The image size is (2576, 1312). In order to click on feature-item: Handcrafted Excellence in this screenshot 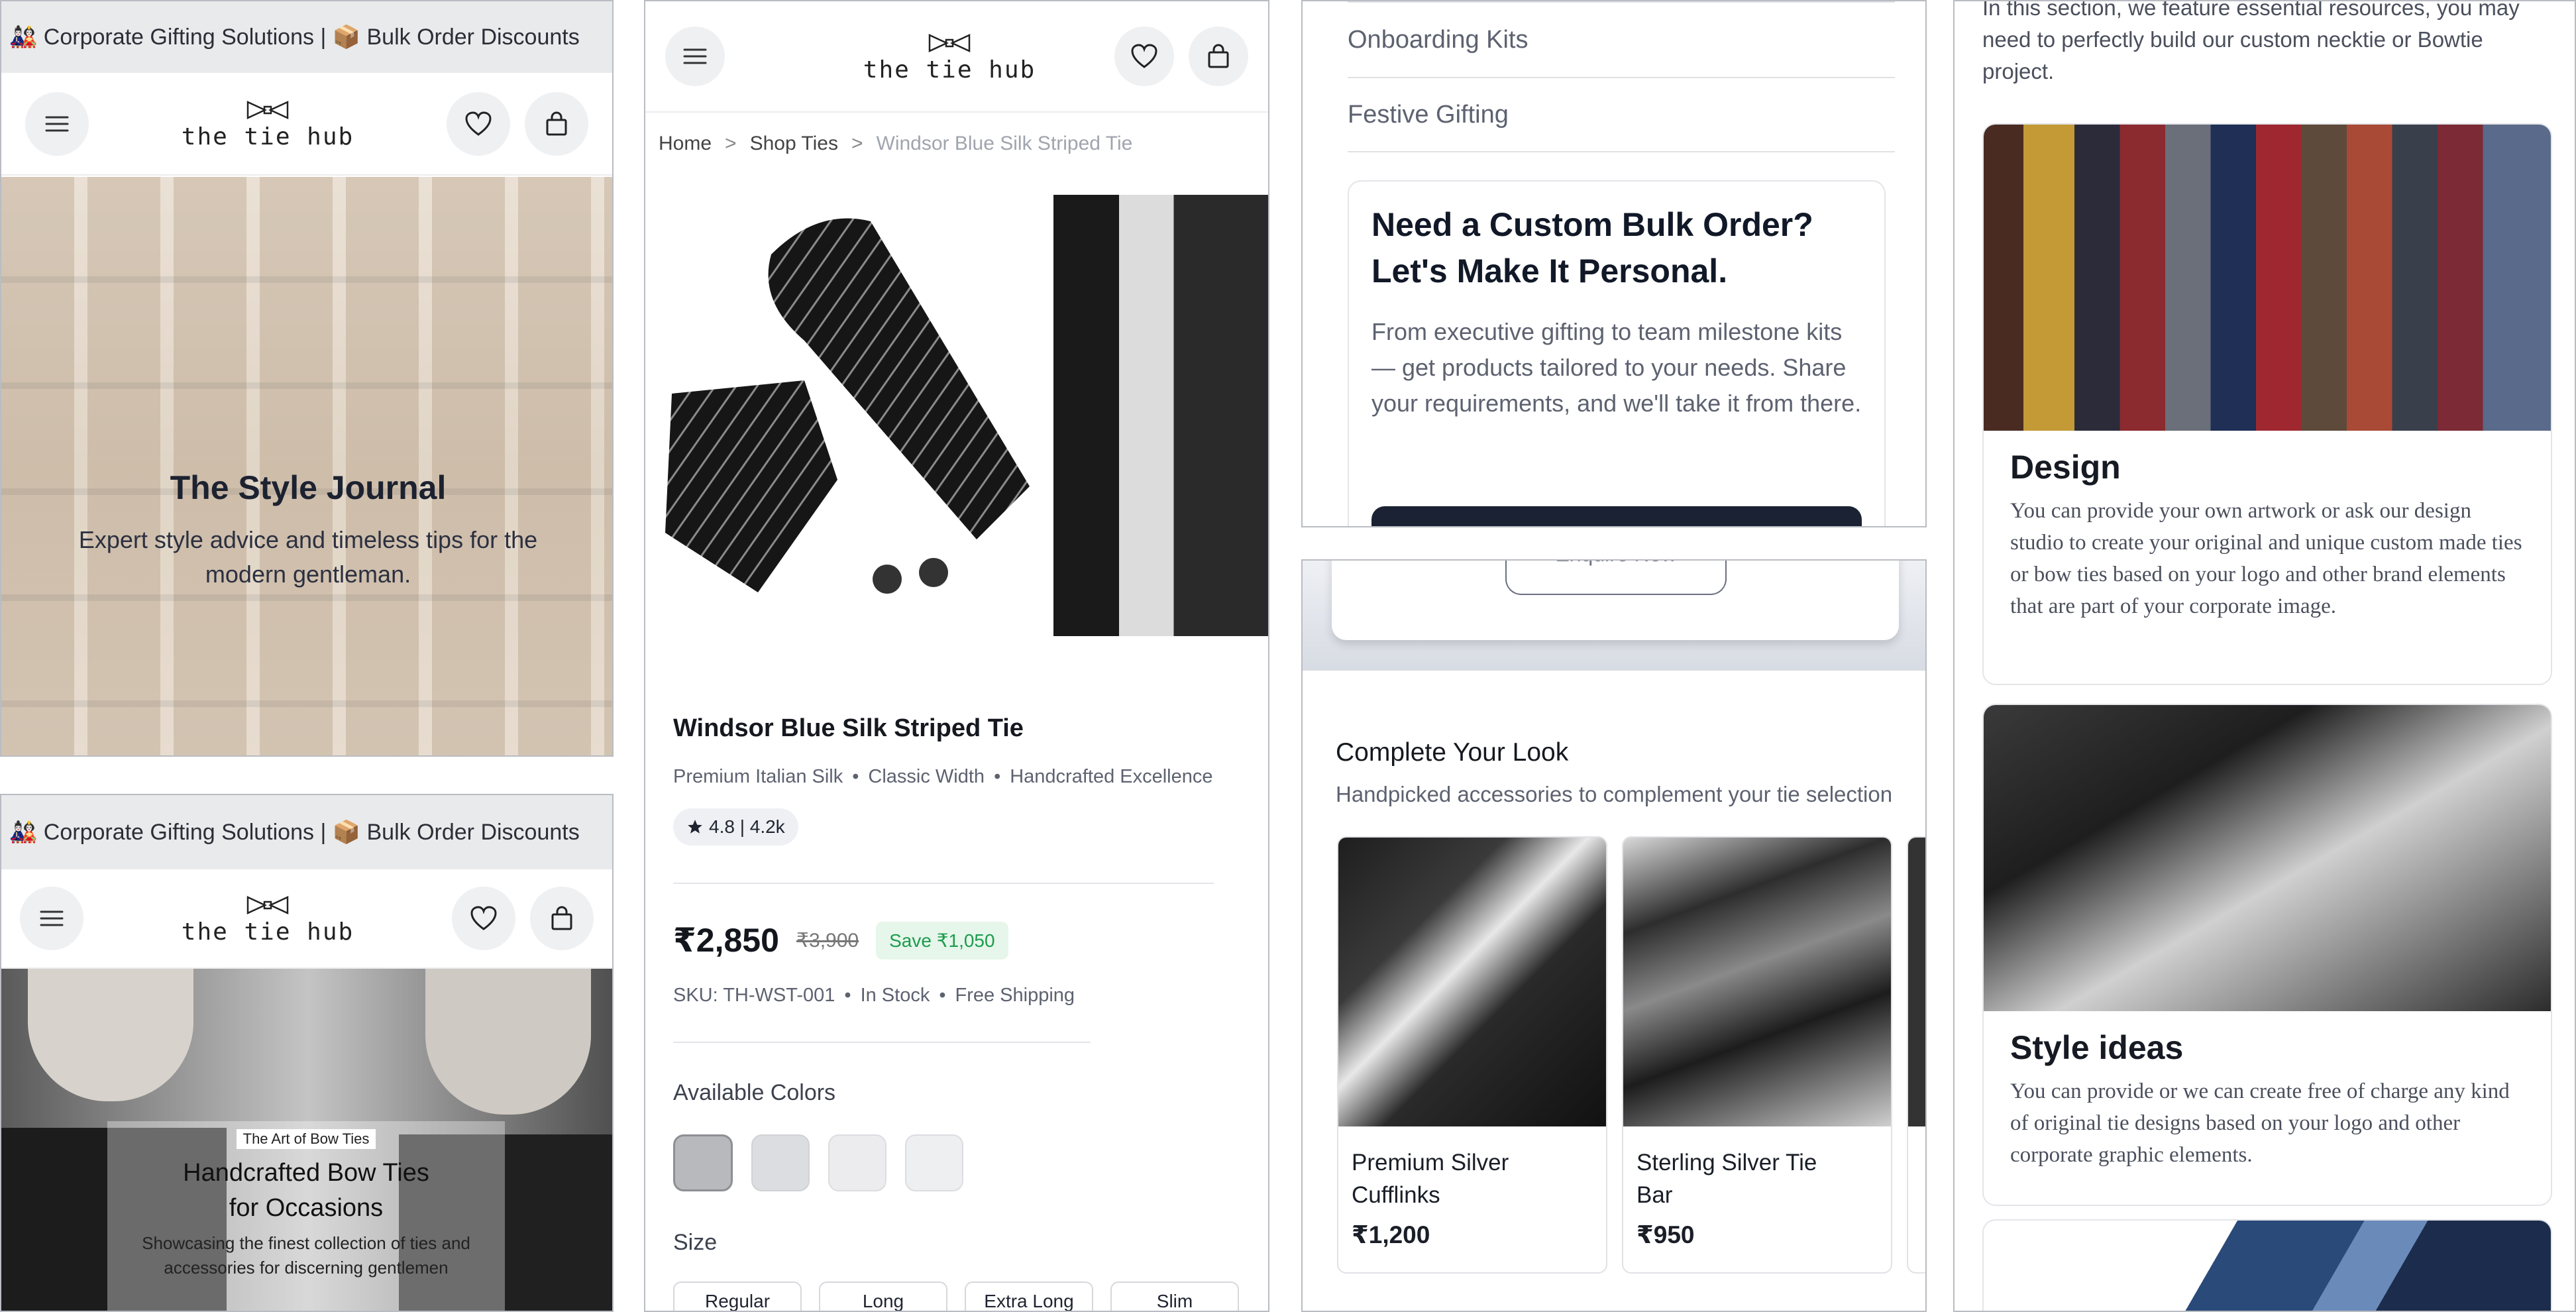, I will do `click(1111, 776)`.